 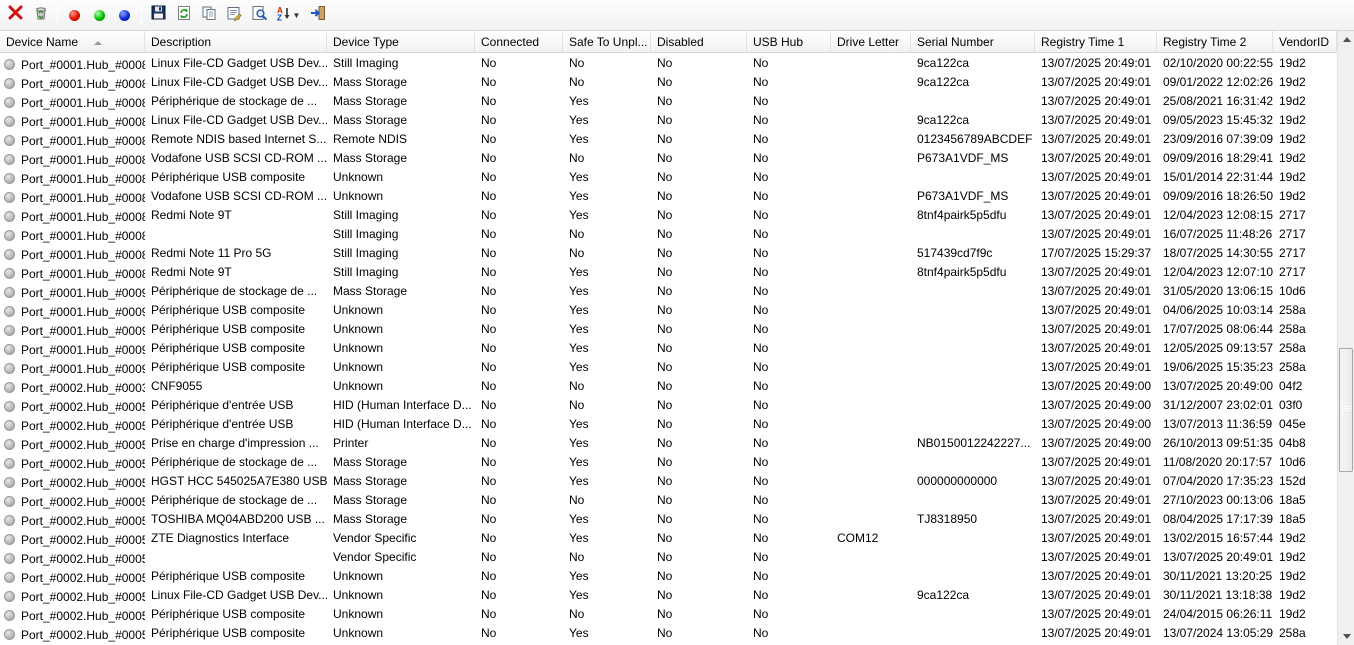 I want to click on vertical-scrollbar, so click(x=1345, y=338).